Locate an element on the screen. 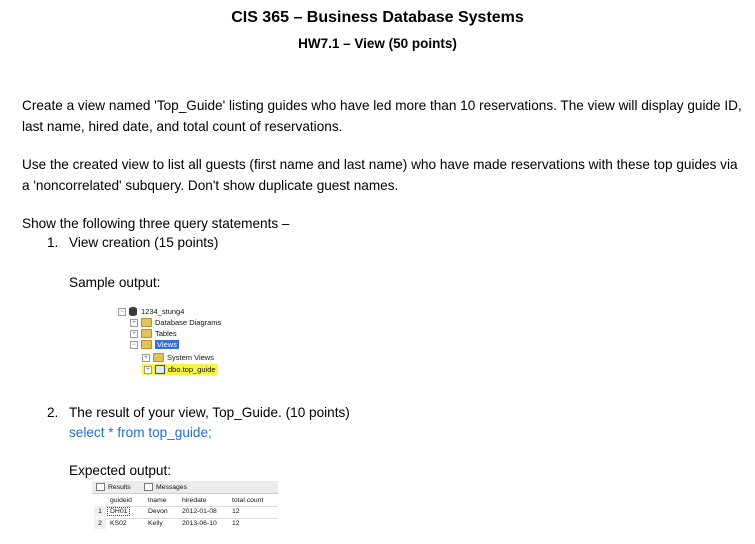  grid-header-row: guideid lname hiredate total count is located at coordinates (185, 500).